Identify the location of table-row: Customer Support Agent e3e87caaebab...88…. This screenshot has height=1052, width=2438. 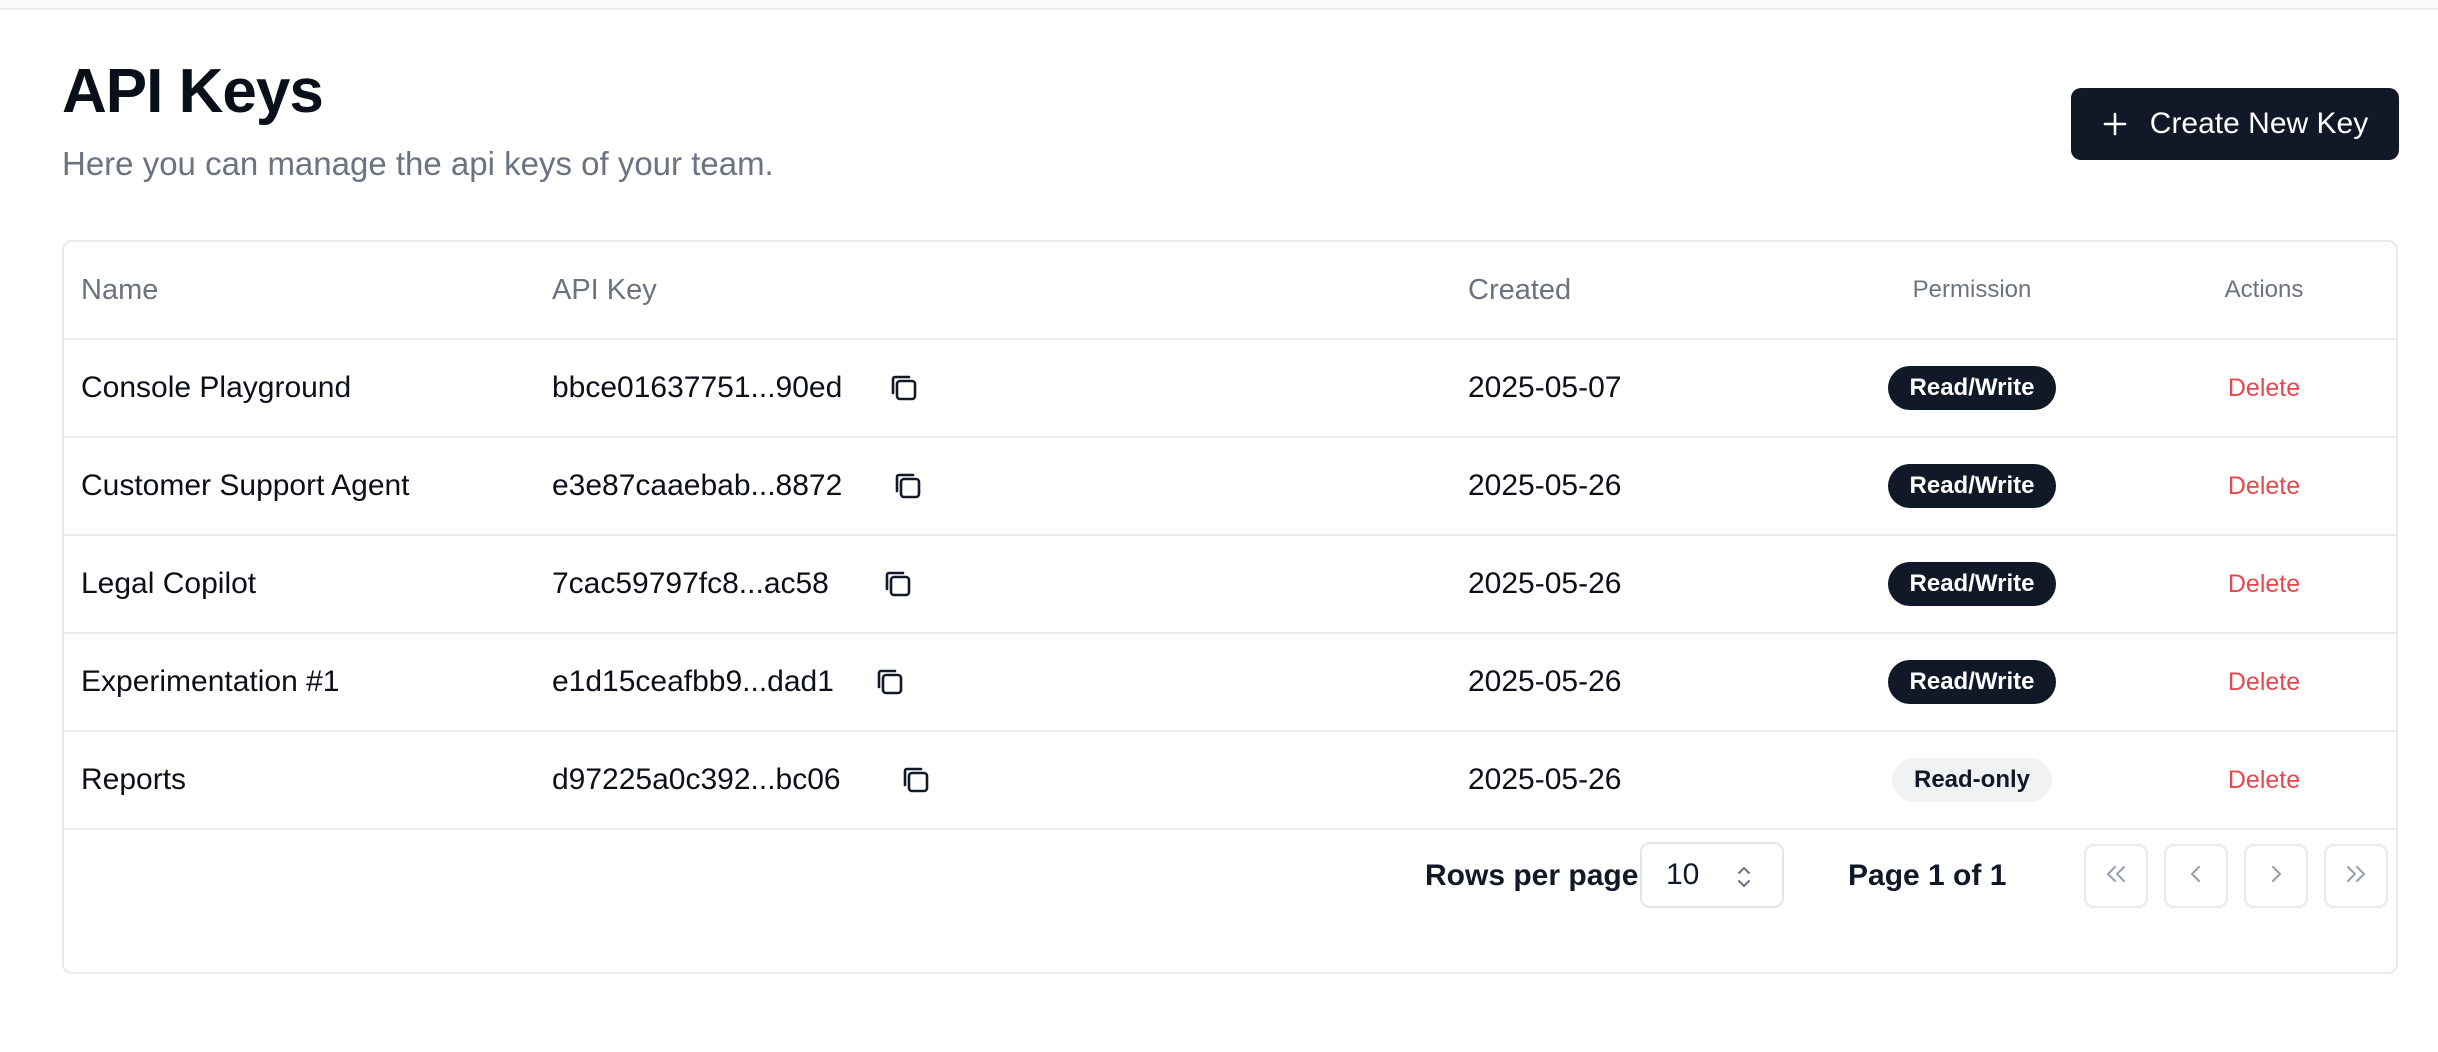
(1230, 487).